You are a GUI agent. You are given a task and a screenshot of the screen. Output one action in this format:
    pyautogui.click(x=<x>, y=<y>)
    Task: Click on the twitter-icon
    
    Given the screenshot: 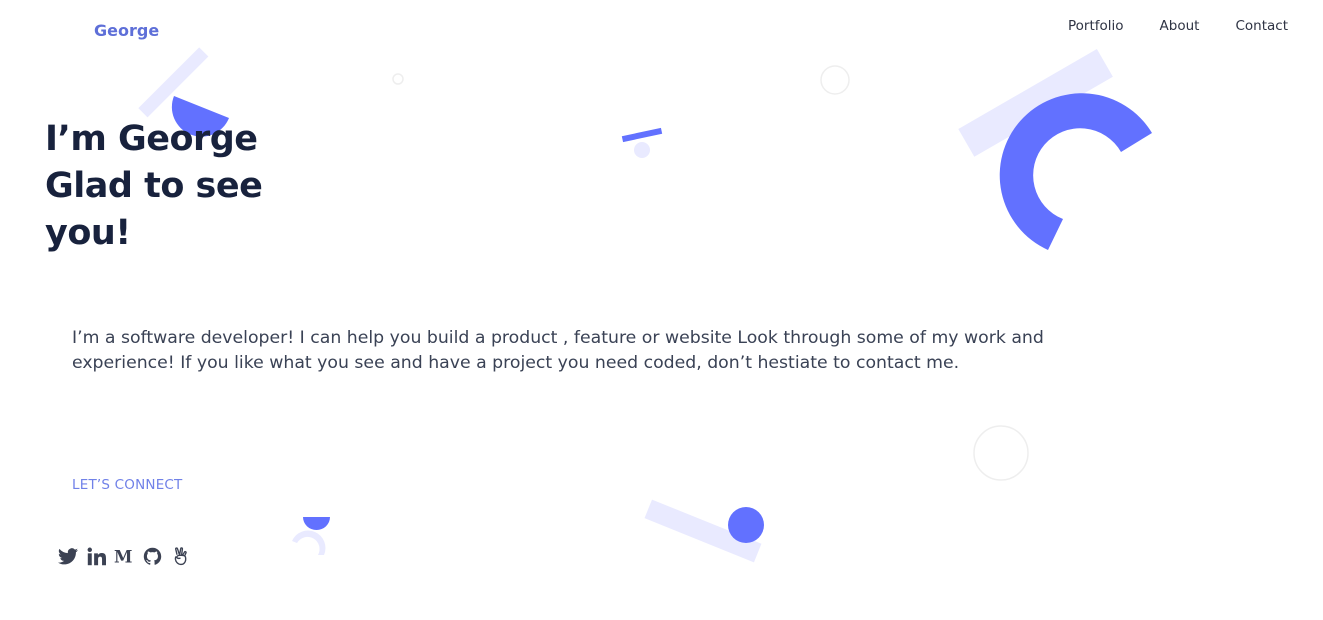 What is the action you would take?
    pyautogui.click(x=68, y=556)
    